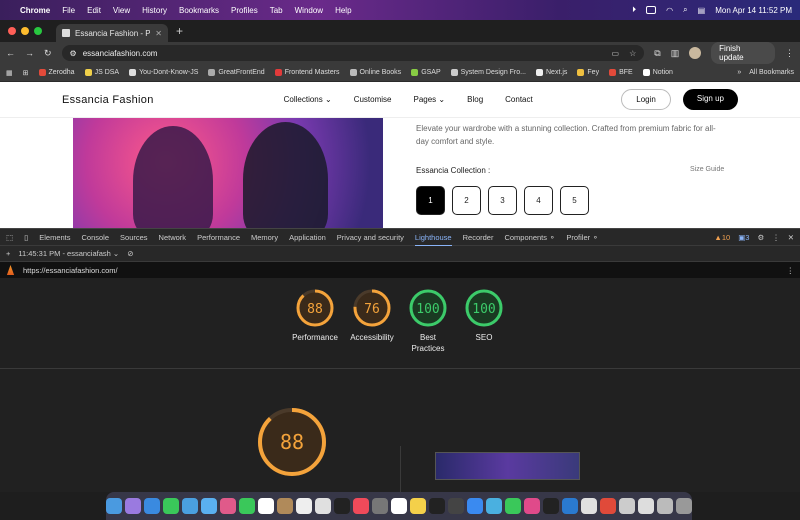 The height and width of the screenshot is (520, 800). Describe the element at coordinates (308, 99) in the screenshot. I see `nav-collections: Collections ⌄` at that location.